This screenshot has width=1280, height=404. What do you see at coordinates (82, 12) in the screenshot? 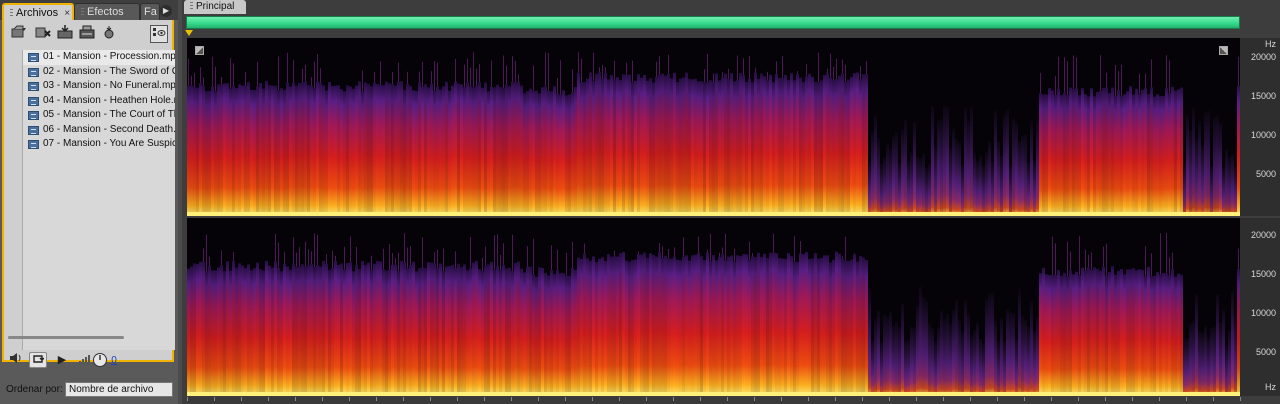
I see `grip-icon` at bounding box center [82, 12].